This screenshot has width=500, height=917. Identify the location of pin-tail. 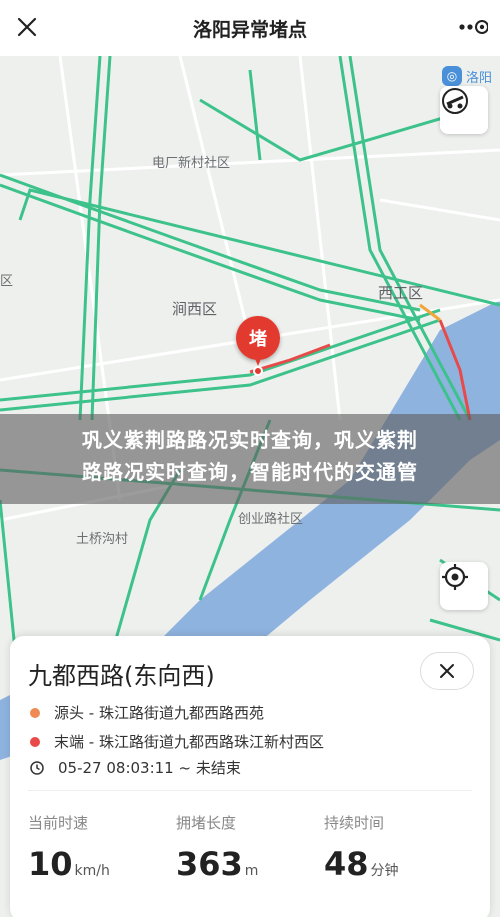
(258, 360).